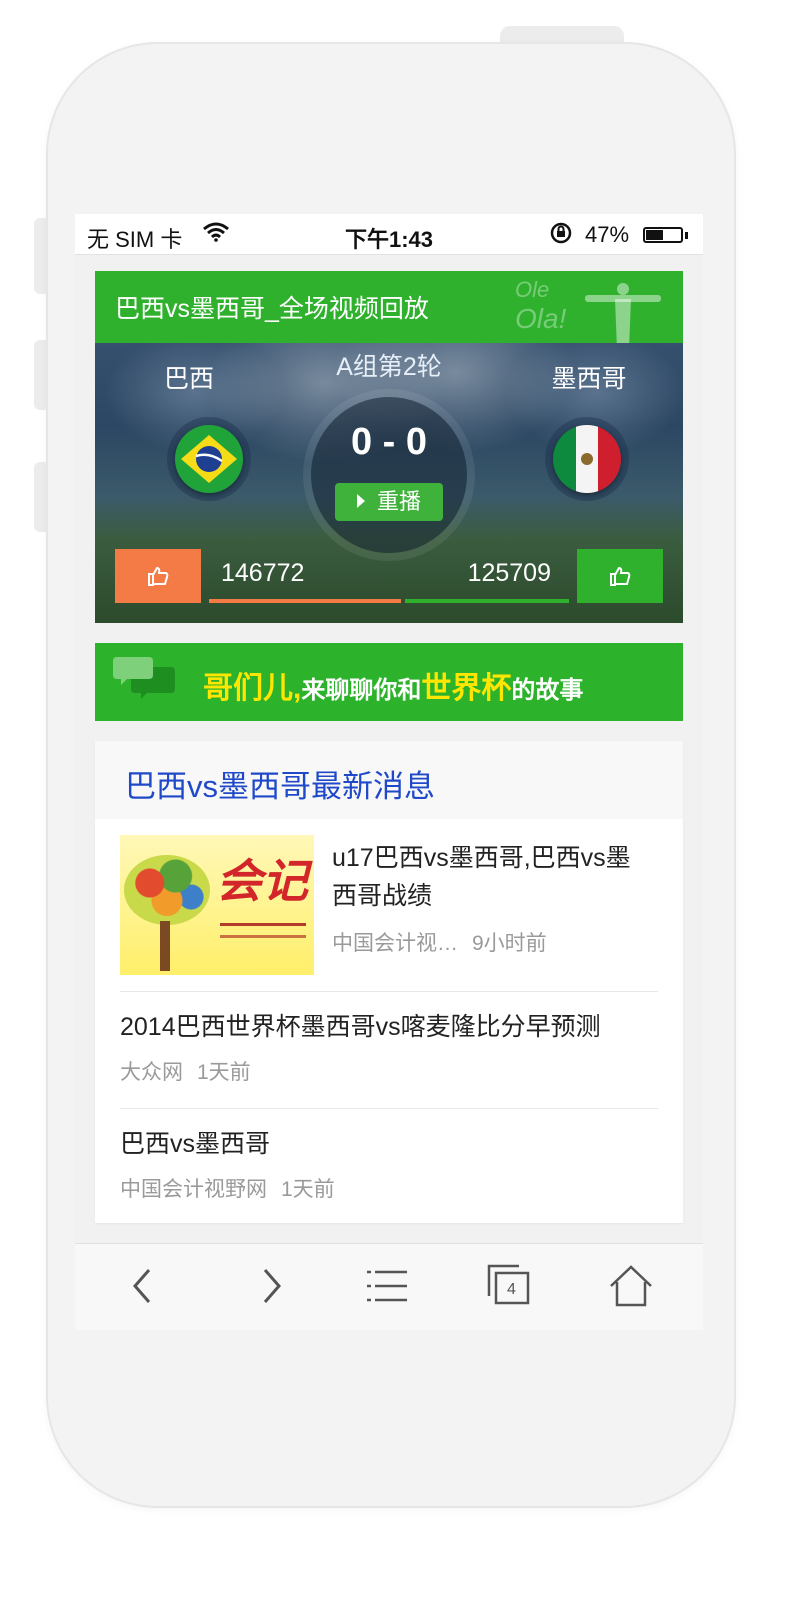 Image resolution: width=800 pixels, height=1600 pixels. I want to click on away-like-button, so click(620, 576).